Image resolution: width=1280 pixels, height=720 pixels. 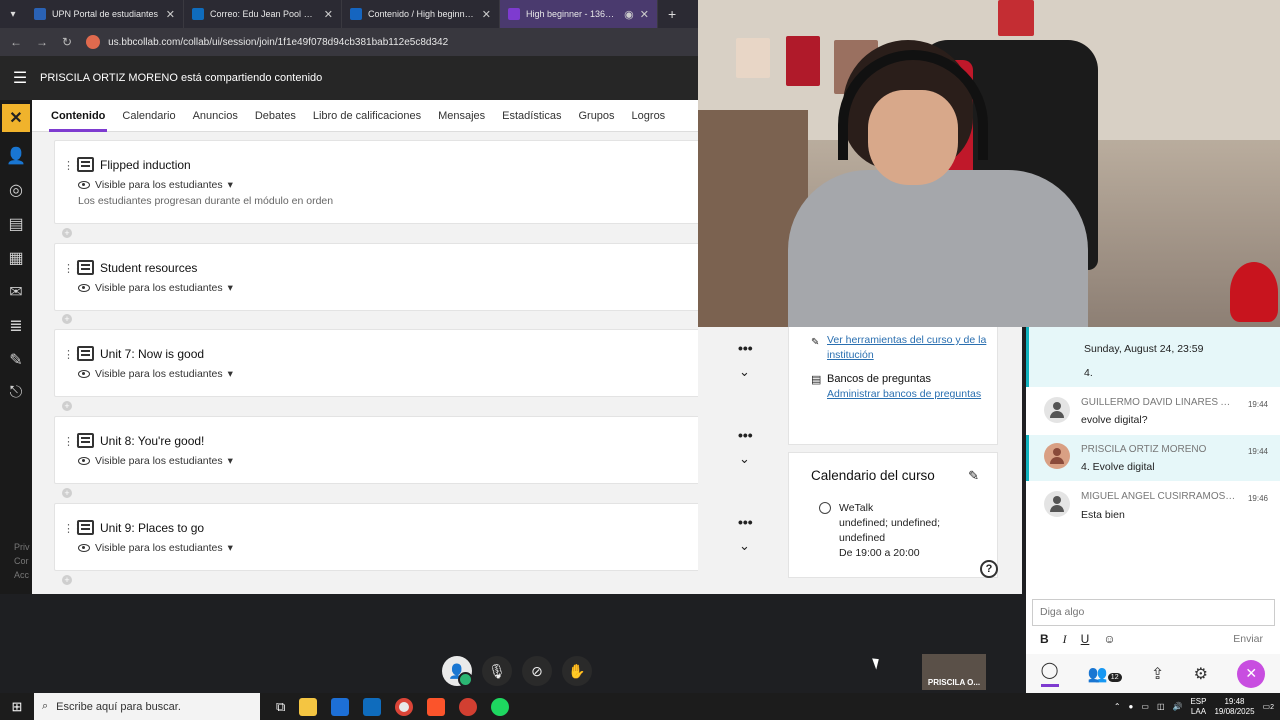 What do you see at coordinates (1178, 706) in the screenshot?
I see `volume-icon: 🔊` at bounding box center [1178, 706].